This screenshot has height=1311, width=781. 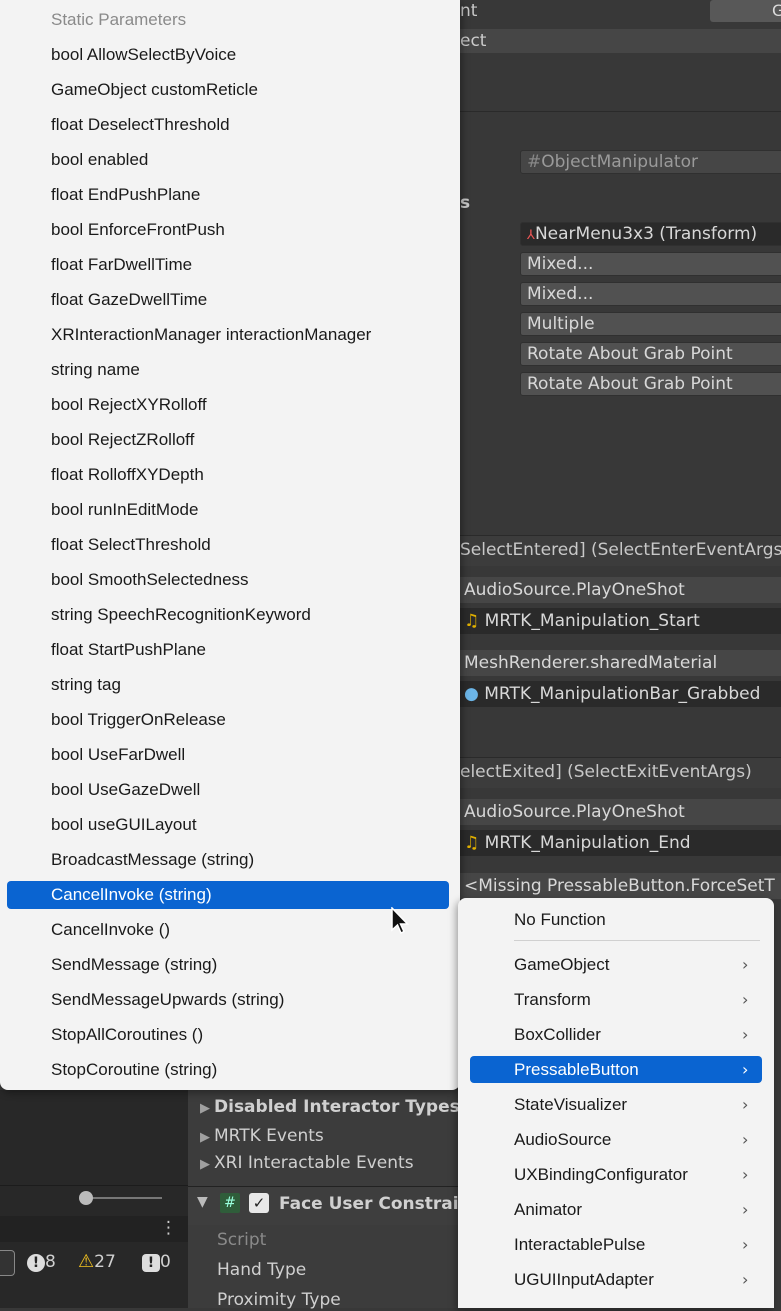 I want to click on menu-item: float GazeDwellTime, so click(x=129, y=300).